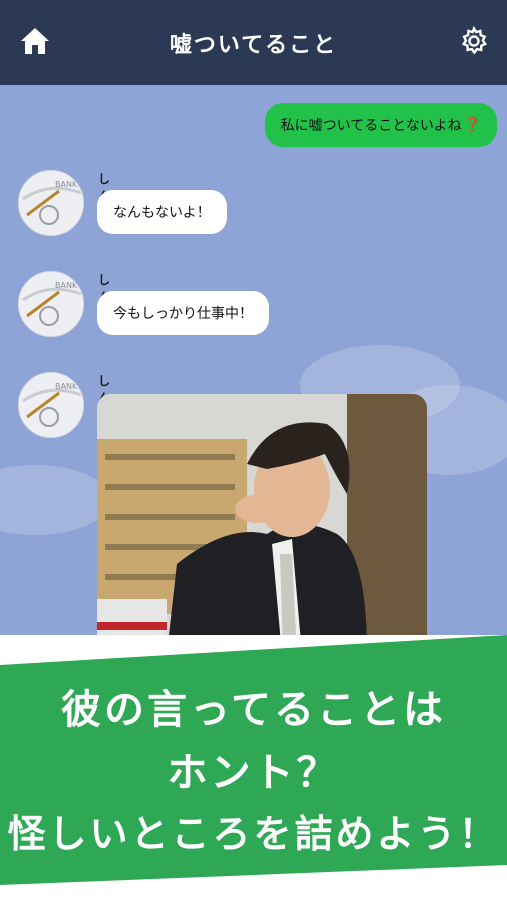 The image size is (507, 900). What do you see at coordinates (371, 126) in the screenshot?
I see `sent-message-text: 私に嘘ついてることないよね` at bounding box center [371, 126].